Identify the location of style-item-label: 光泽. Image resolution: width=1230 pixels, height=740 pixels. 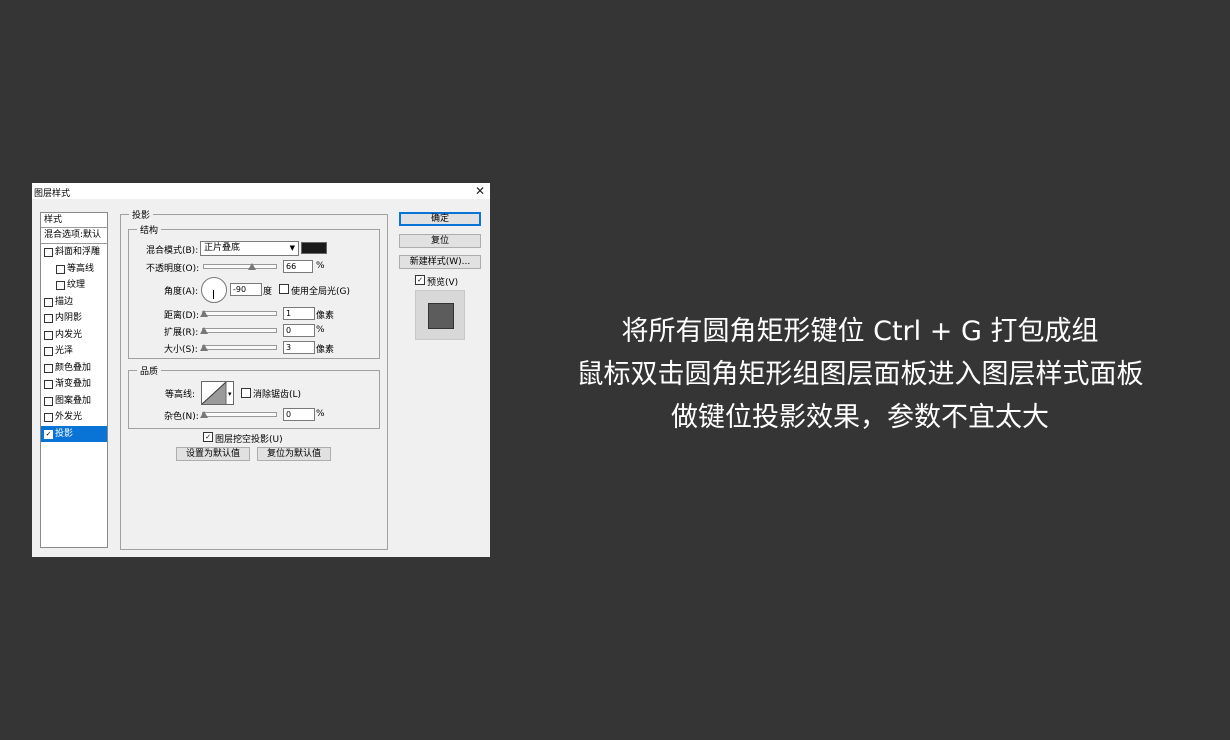
(64, 351).